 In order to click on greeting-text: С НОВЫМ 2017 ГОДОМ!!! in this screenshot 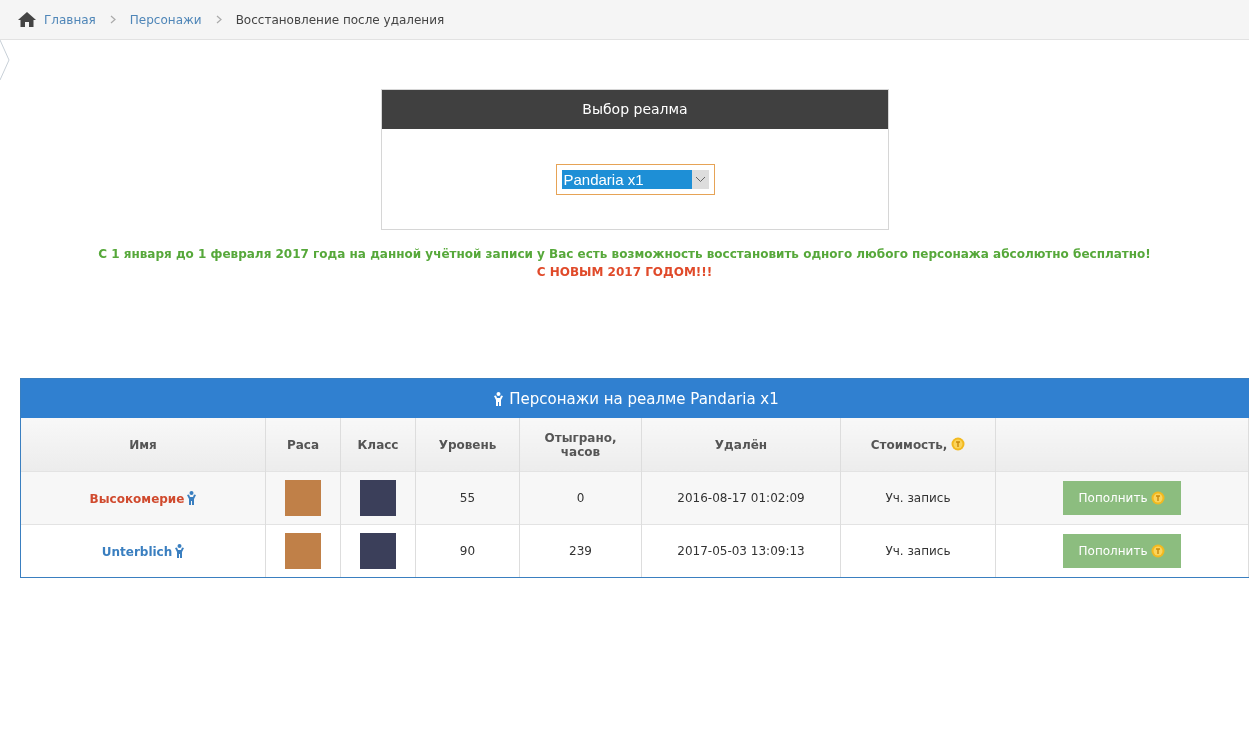, I will do `click(624, 272)`.